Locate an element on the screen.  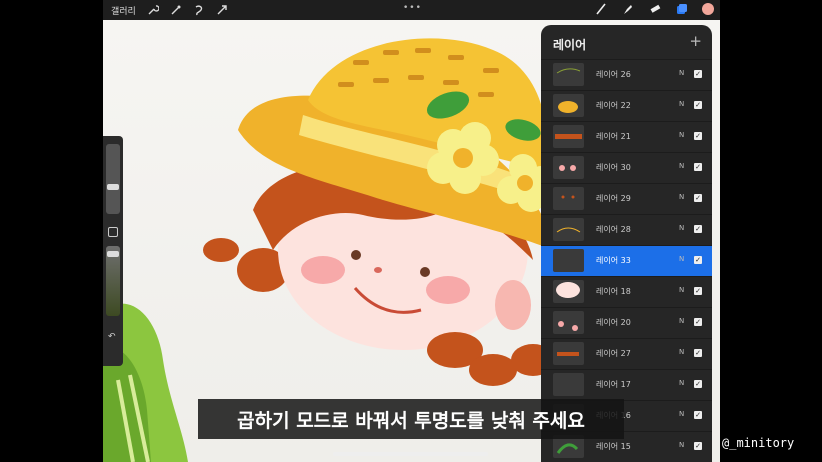
wrench-icon is located at coordinates (153, 10).